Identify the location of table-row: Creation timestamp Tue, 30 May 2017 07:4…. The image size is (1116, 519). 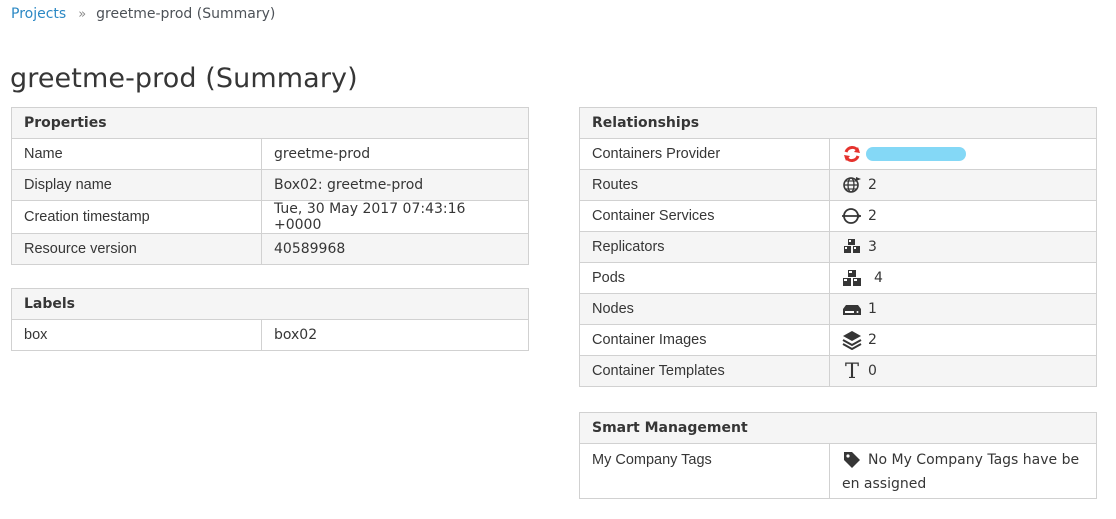
(270, 217).